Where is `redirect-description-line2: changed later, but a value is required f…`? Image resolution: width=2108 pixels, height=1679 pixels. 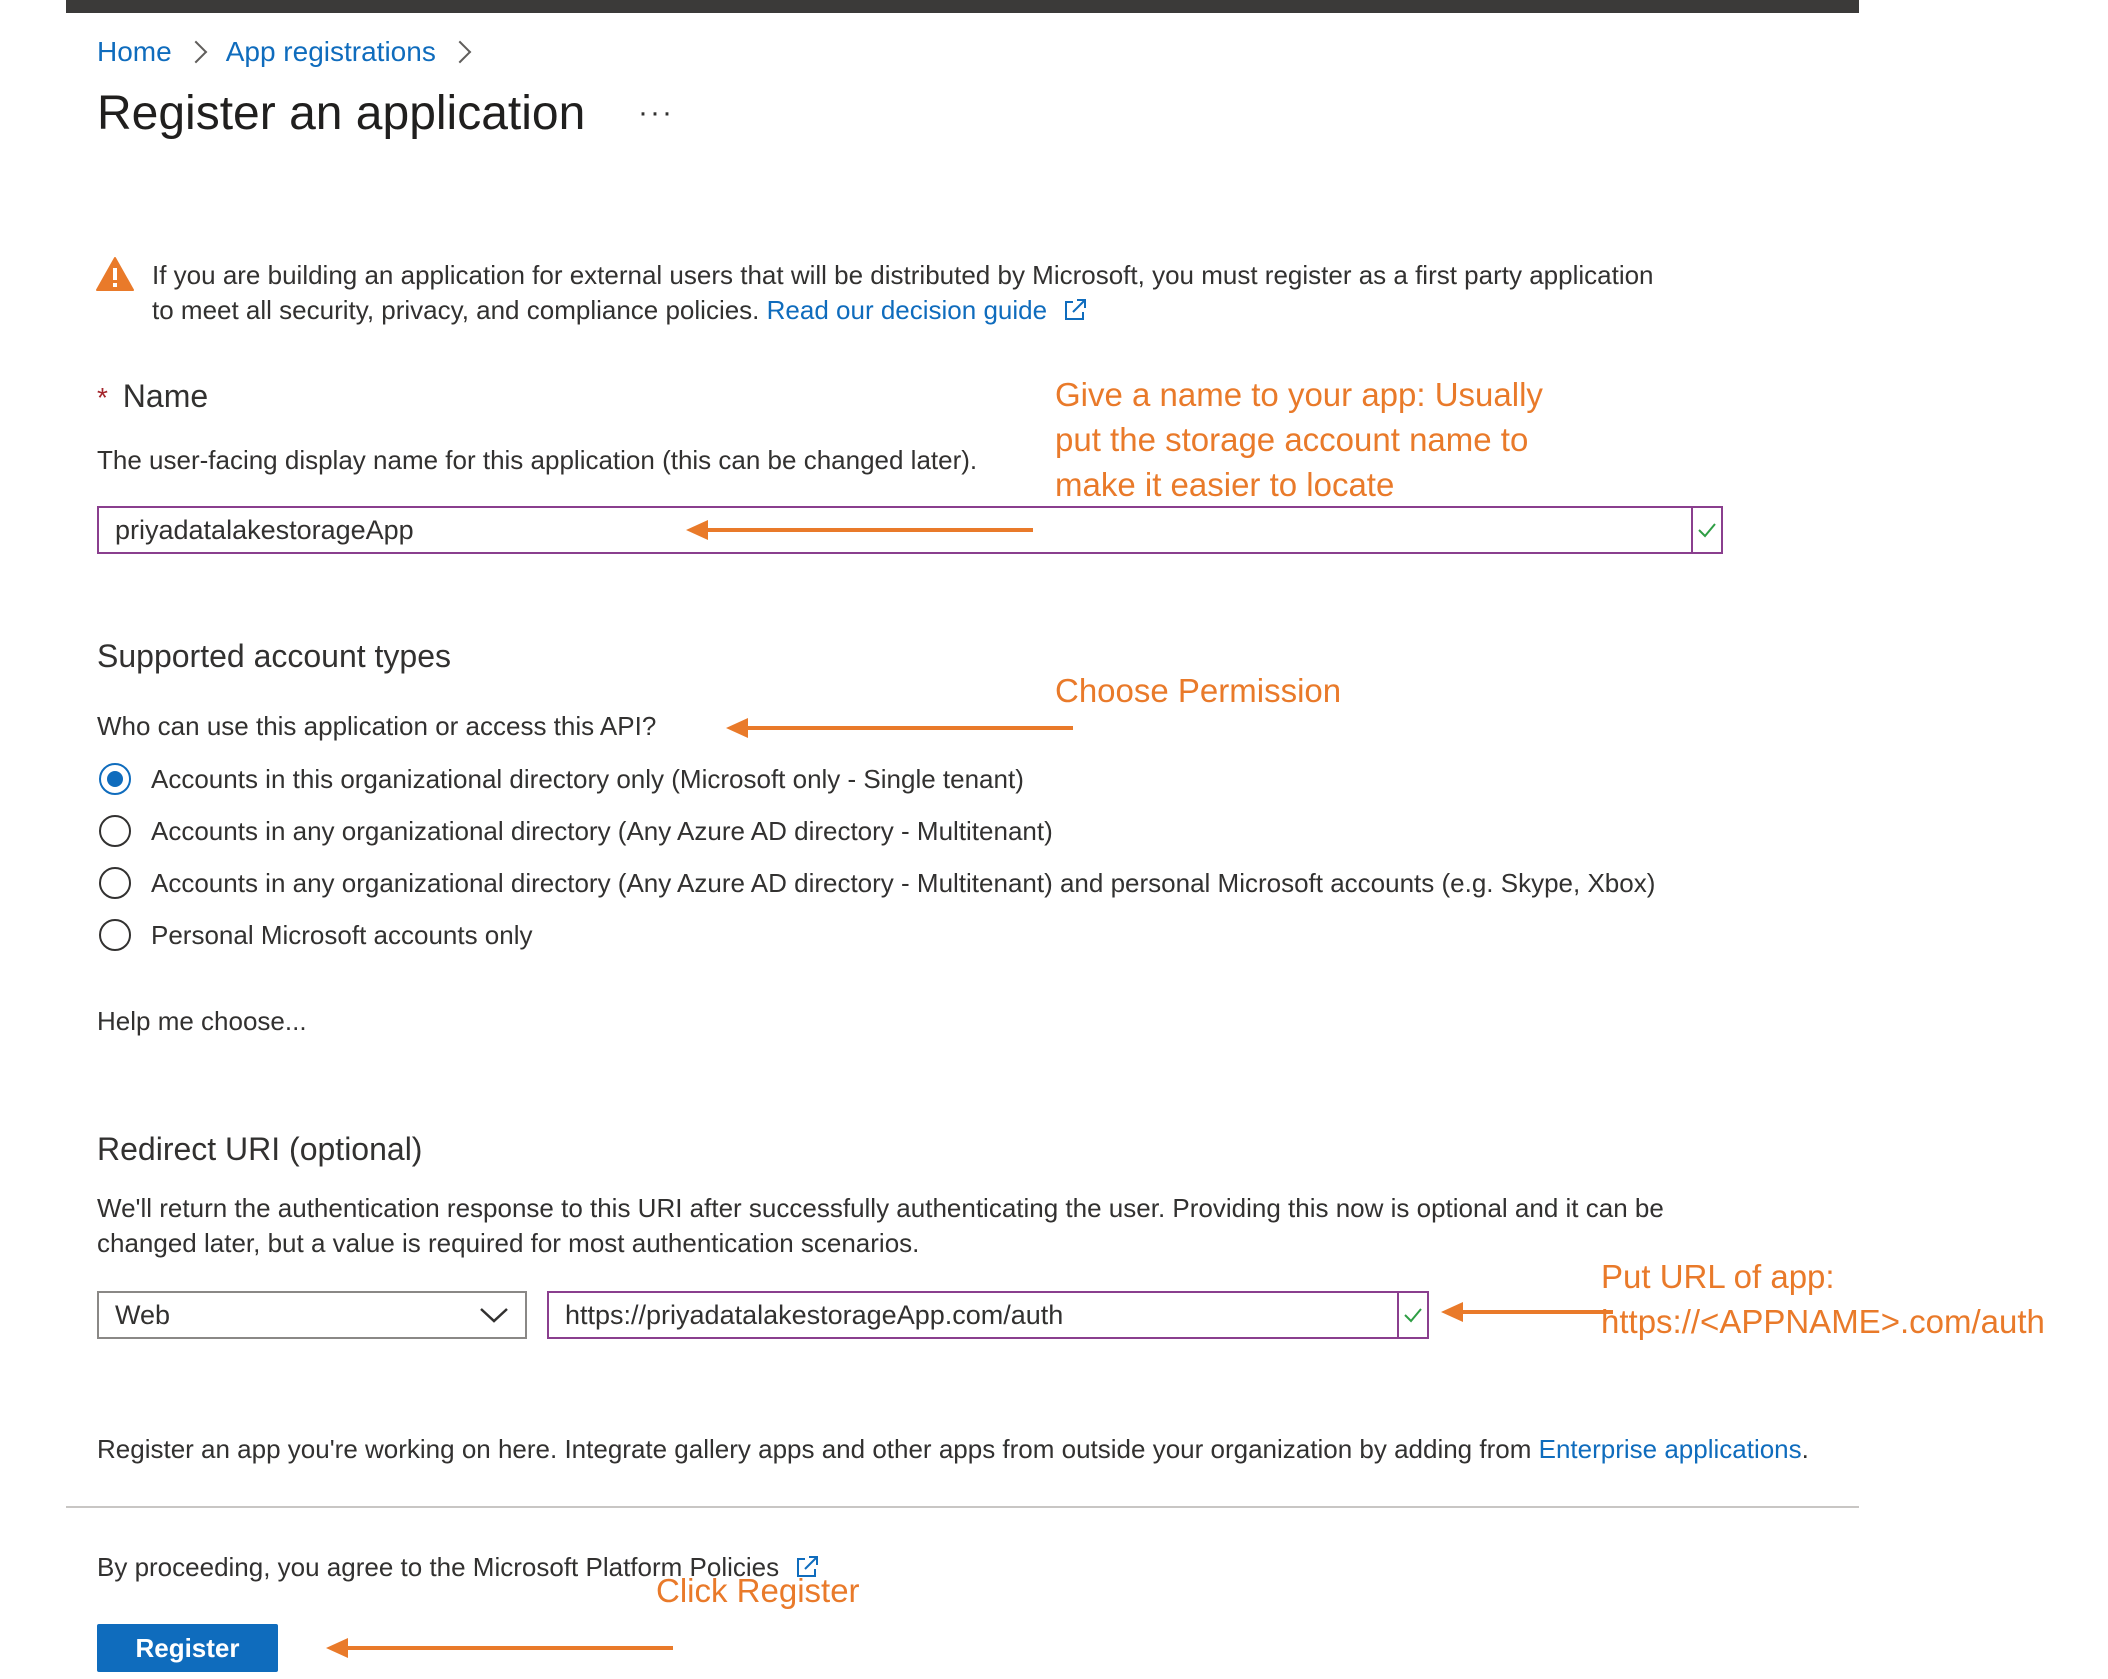 redirect-description-line2: changed later, but a value is required f… is located at coordinates (508, 1243).